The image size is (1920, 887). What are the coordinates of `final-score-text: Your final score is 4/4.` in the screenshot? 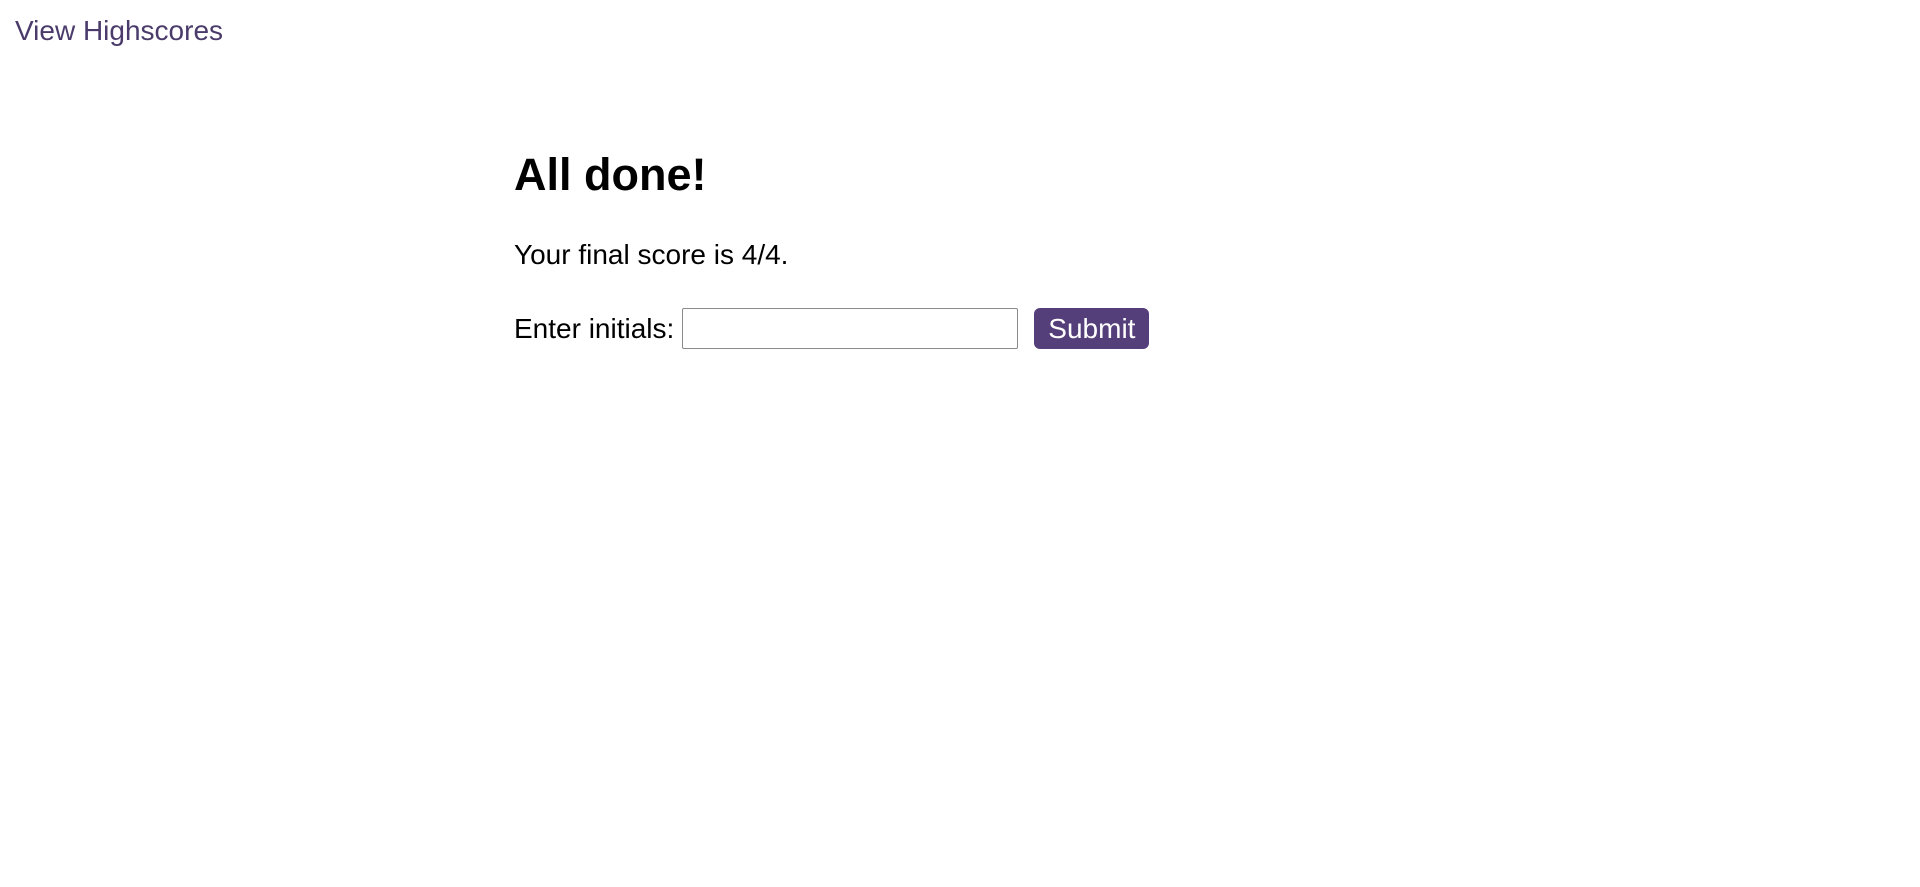 It's located at (651, 254).